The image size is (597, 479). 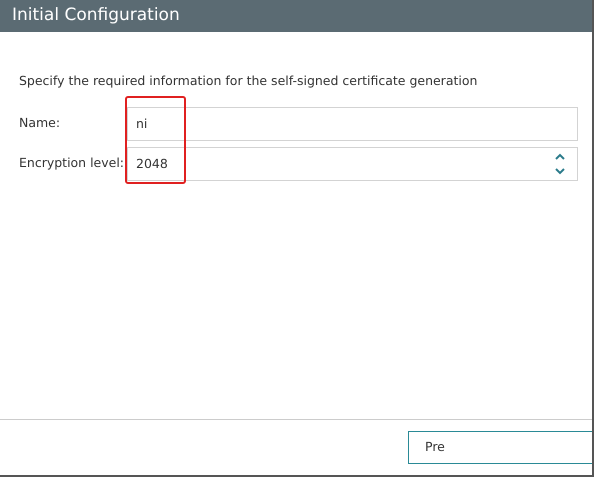 I want to click on field-label: Encryption level:, so click(x=72, y=163).